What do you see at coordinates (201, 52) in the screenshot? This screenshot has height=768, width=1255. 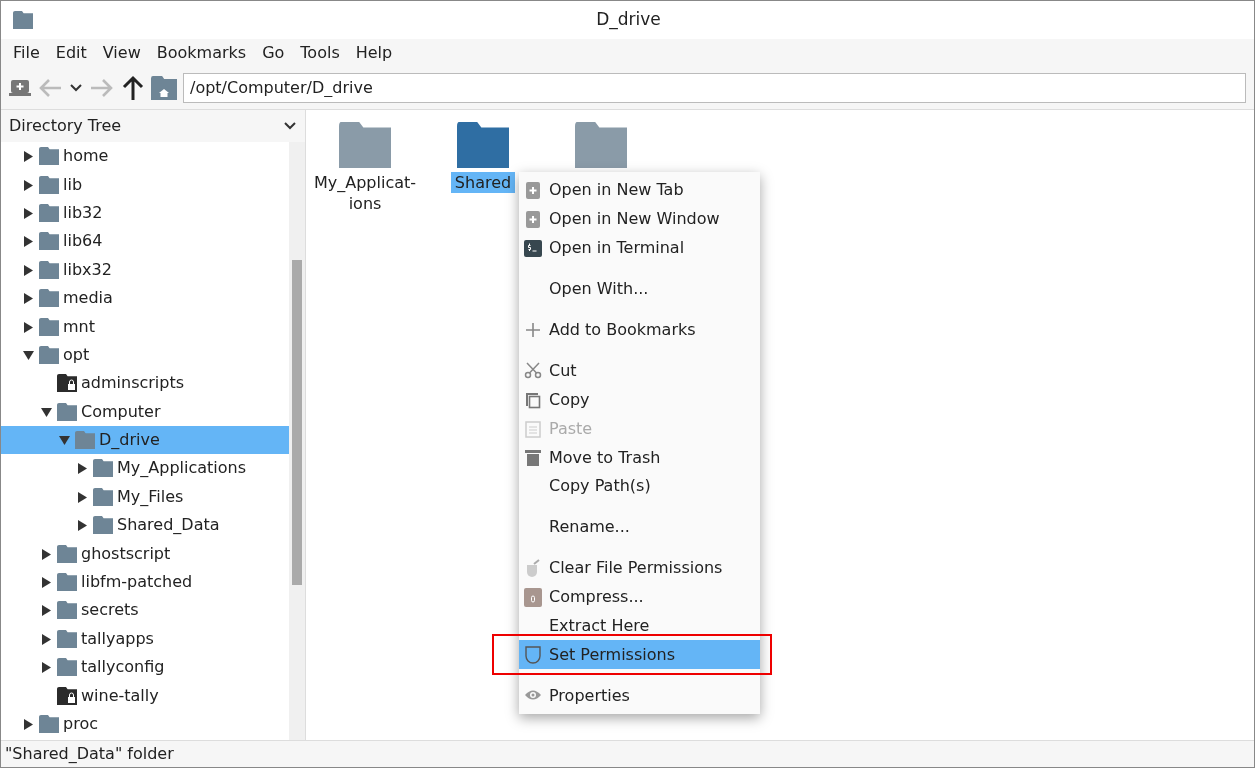 I see `menu-item: Bookmarks` at bounding box center [201, 52].